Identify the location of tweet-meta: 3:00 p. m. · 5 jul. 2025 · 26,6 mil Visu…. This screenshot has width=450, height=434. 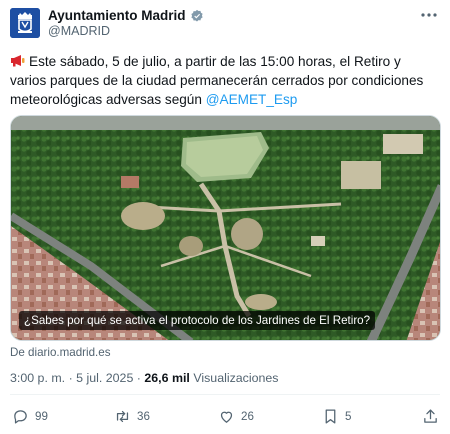
(144, 378).